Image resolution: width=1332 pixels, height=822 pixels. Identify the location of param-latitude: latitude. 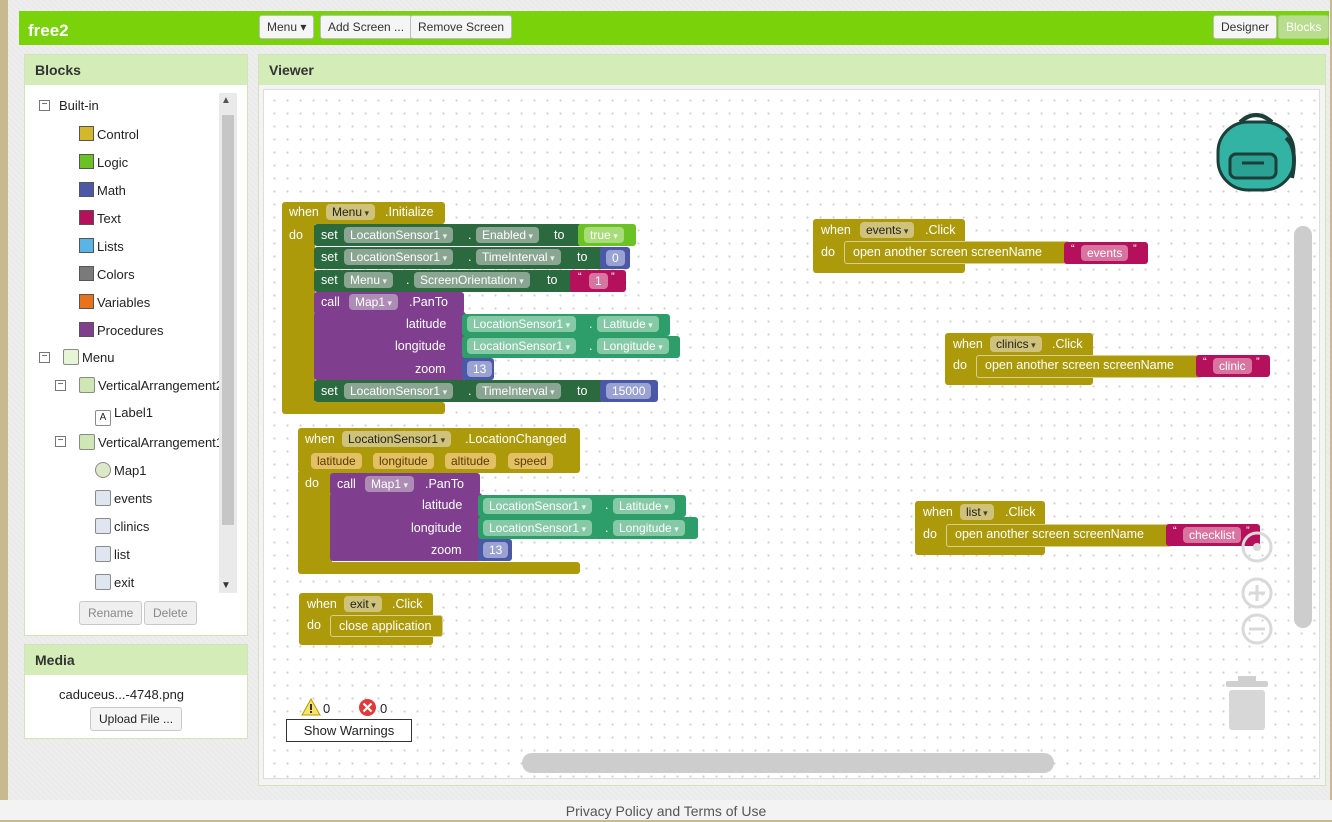
(336, 461).